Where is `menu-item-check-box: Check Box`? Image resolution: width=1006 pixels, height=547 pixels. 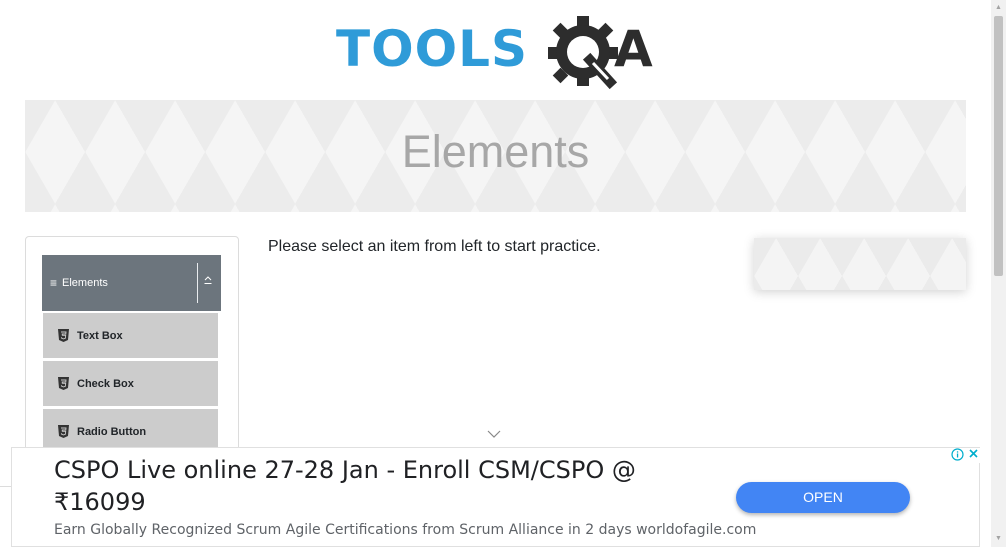 menu-item-check-box: Check Box is located at coordinates (130, 383).